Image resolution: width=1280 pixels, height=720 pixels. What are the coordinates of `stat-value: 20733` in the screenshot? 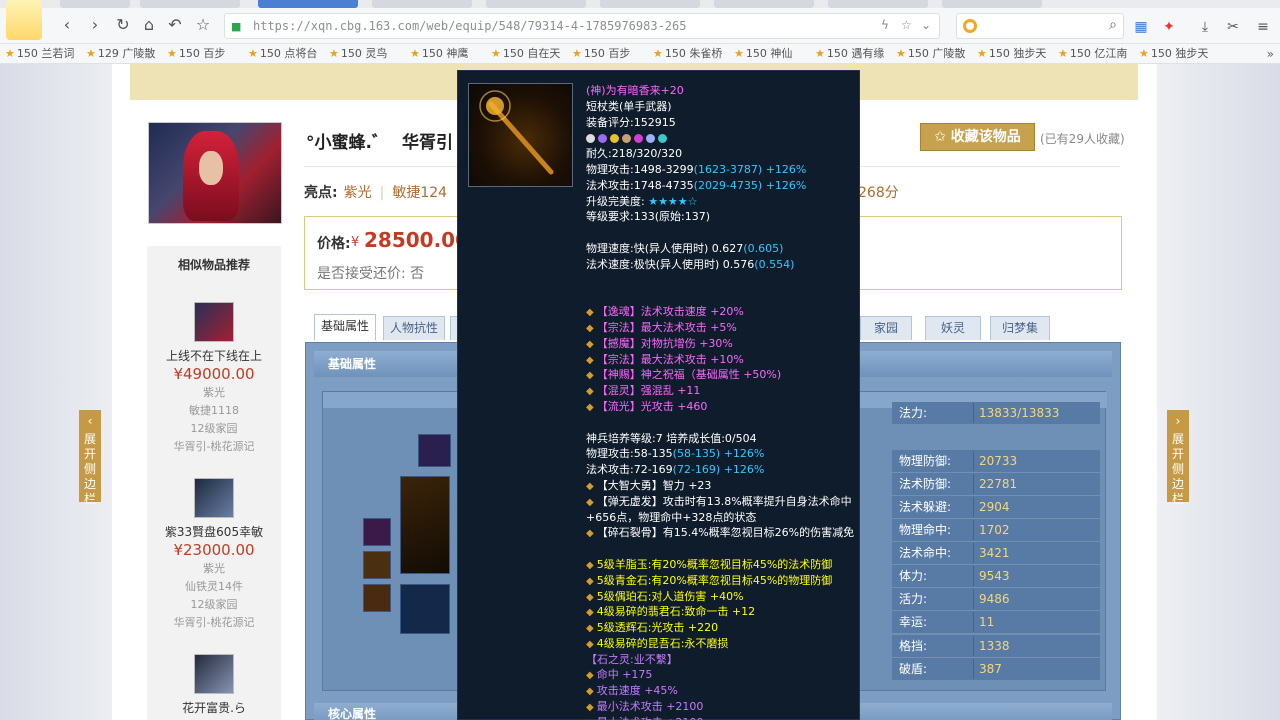 It's located at (998, 461).